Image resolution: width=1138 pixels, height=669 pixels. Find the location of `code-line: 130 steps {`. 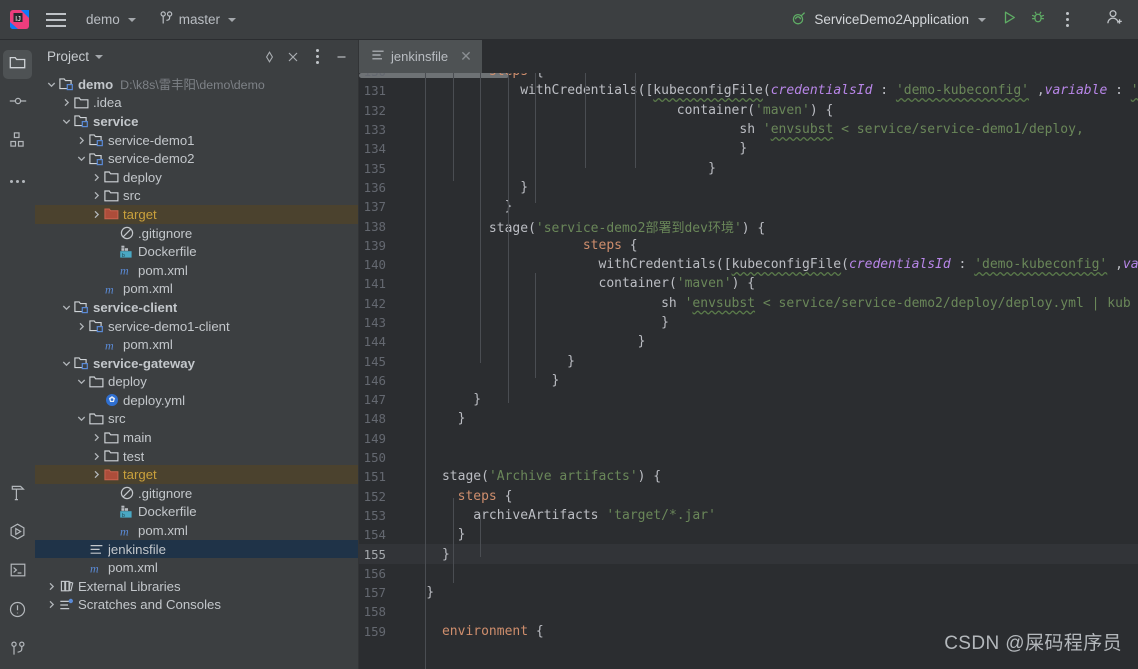

code-line: 130 steps { is located at coordinates (748, 77).